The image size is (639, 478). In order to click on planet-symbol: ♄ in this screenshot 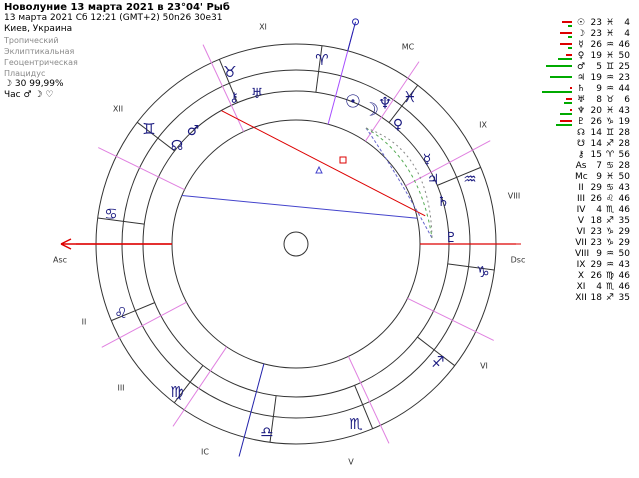, I will do `click(581, 89)`.